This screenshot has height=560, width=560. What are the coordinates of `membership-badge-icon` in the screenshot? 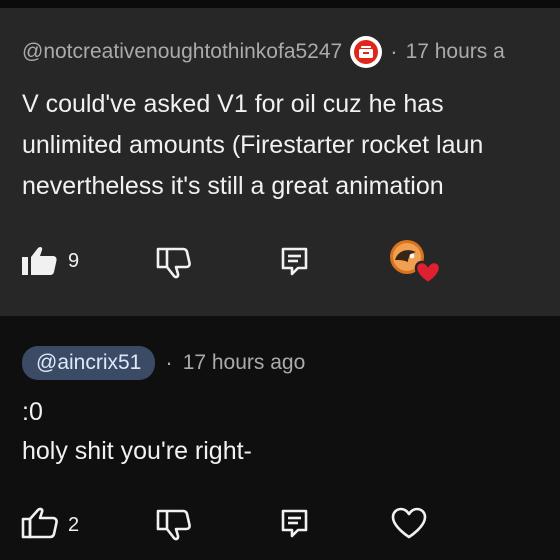 It's located at (366, 52).